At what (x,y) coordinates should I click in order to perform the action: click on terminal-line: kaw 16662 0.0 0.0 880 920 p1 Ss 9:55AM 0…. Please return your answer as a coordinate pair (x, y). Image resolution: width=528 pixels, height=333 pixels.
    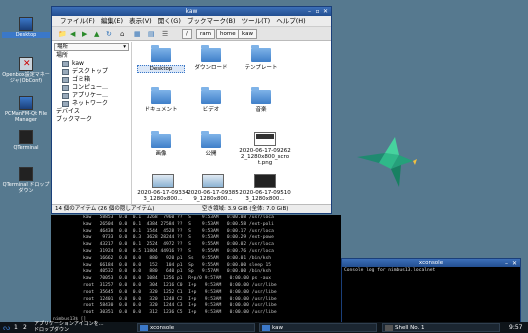
    Looking at the image, I should click on (177, 258).